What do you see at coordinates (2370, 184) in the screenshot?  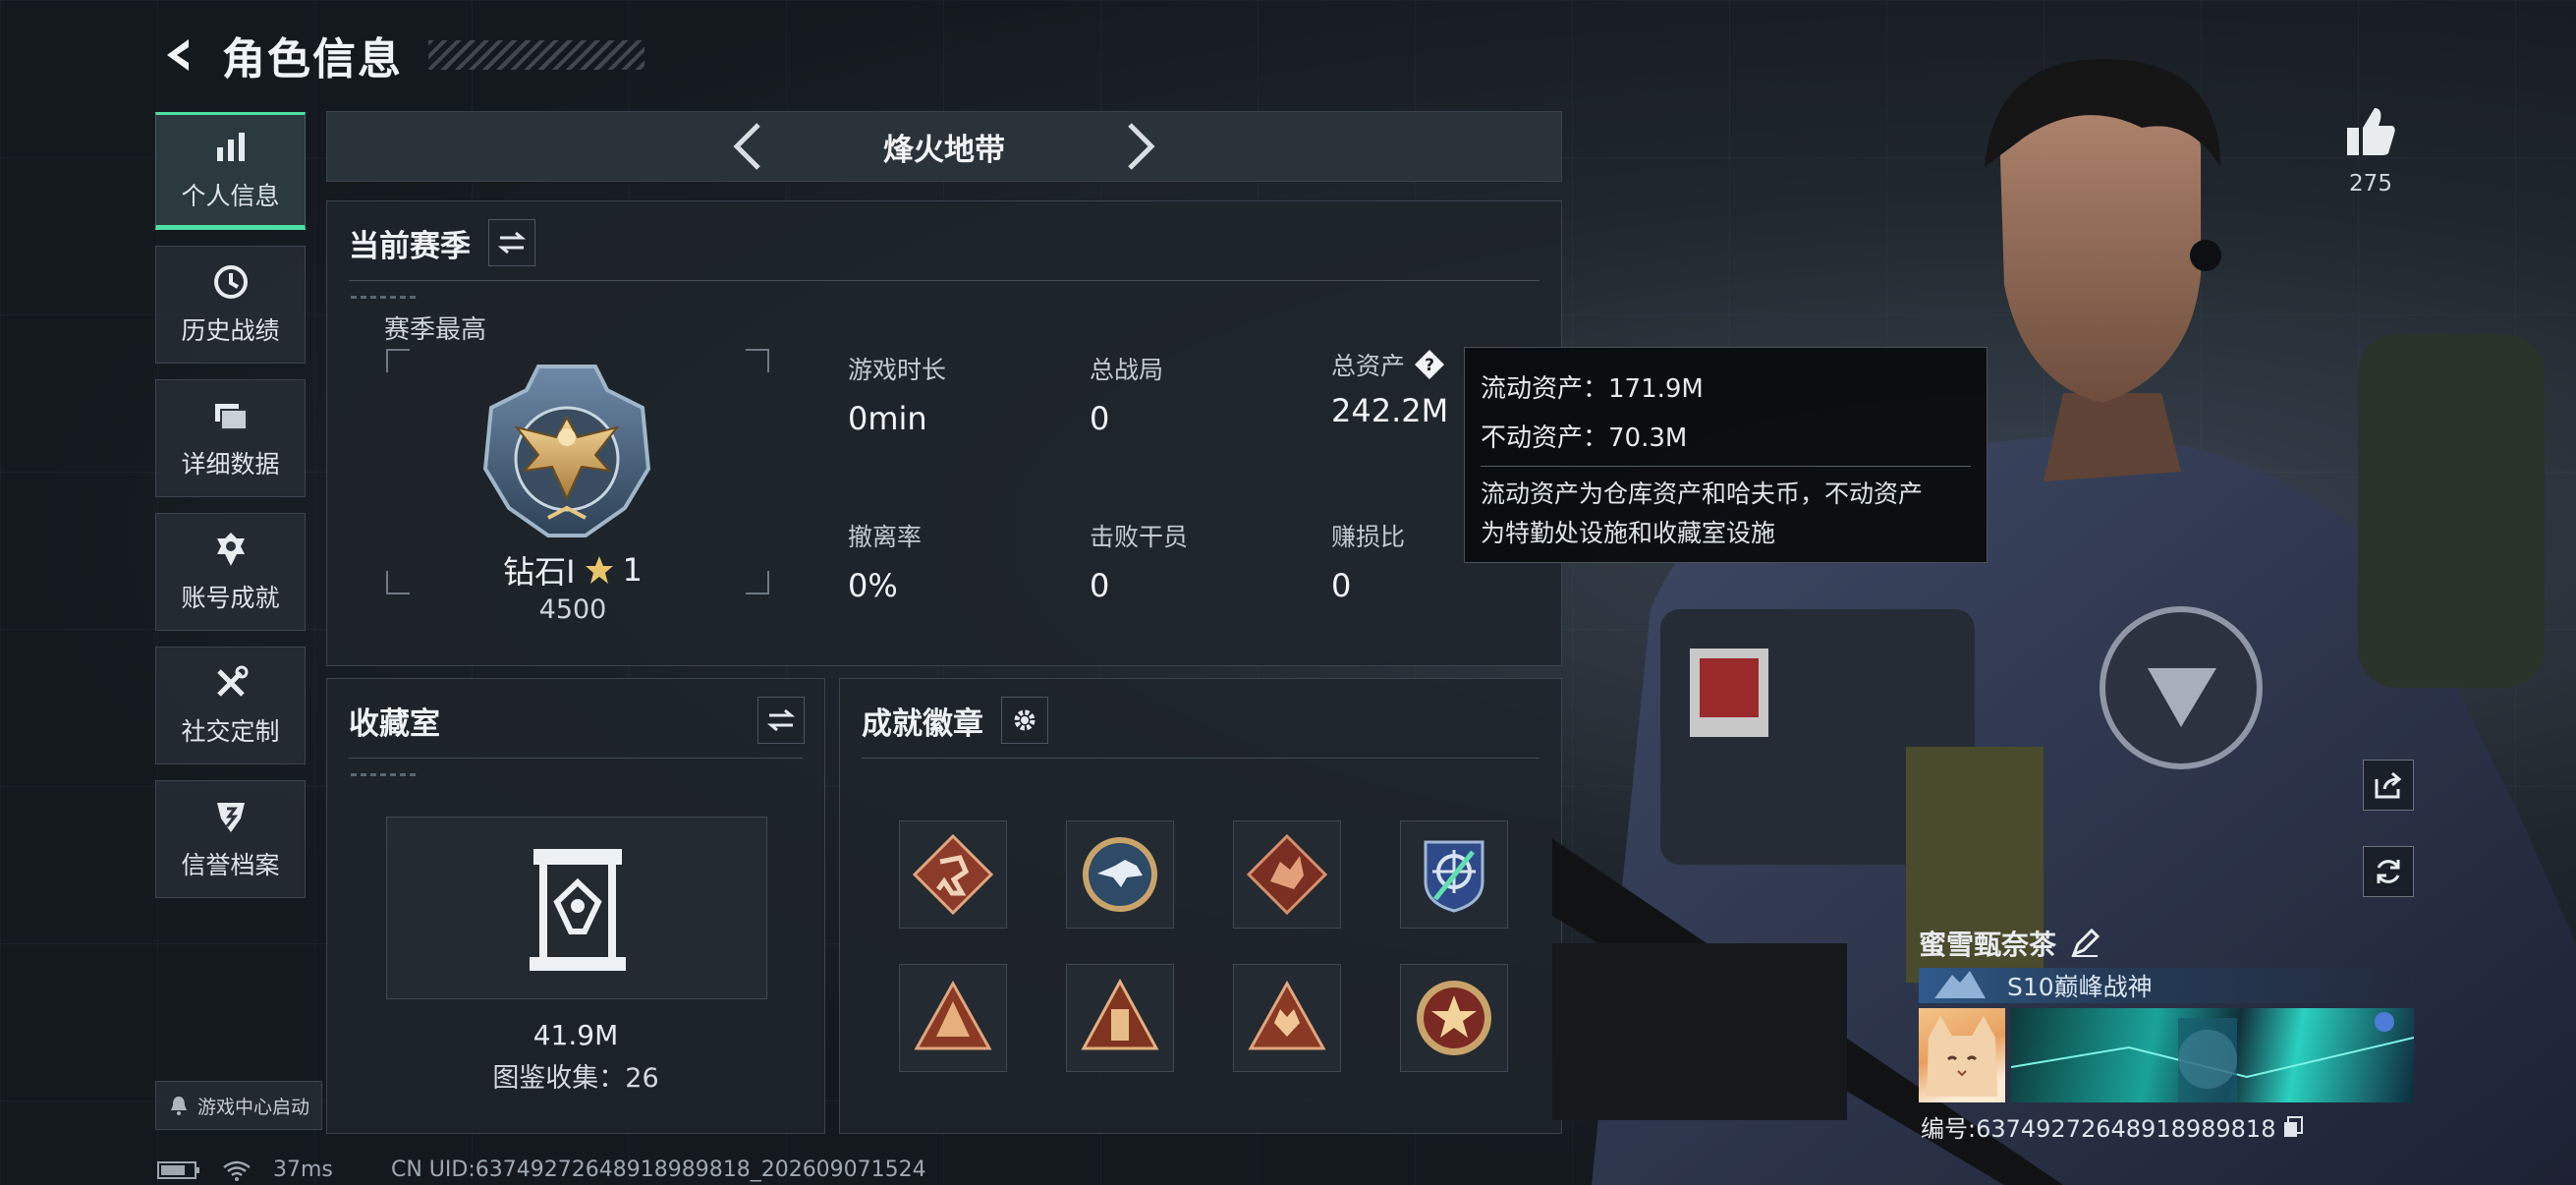 I see `like-count: 275` at bounding box center [2370, 184].